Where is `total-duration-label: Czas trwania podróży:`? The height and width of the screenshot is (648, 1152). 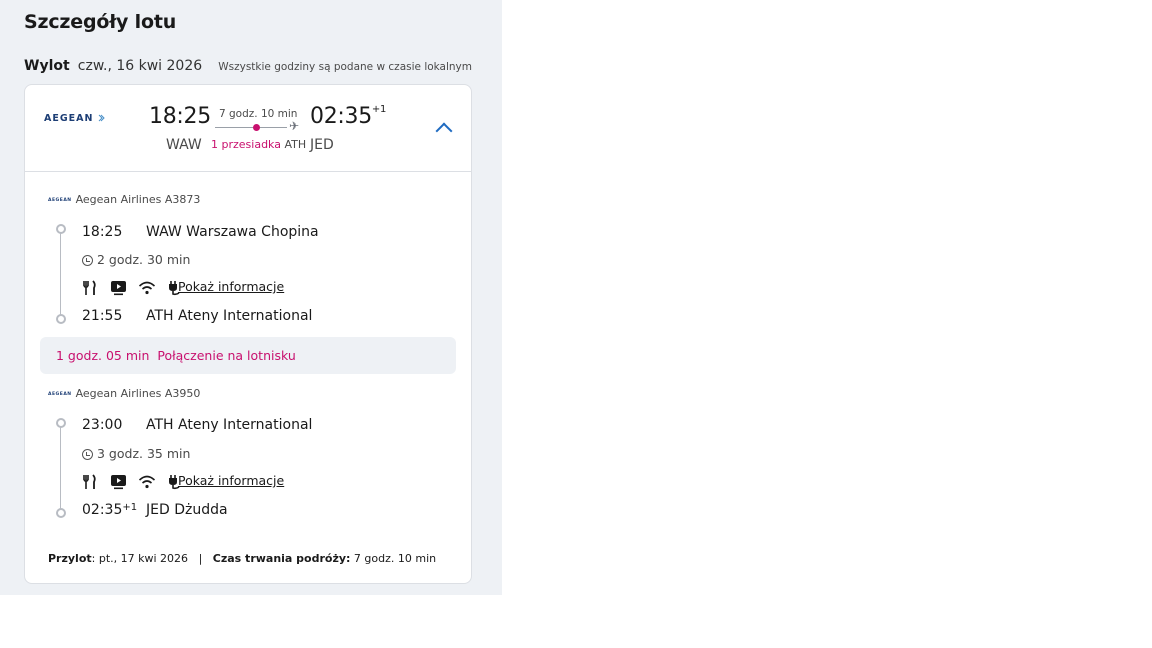 total-duration-label: Czas trwania podróży: is located at coordinates (281, 558).